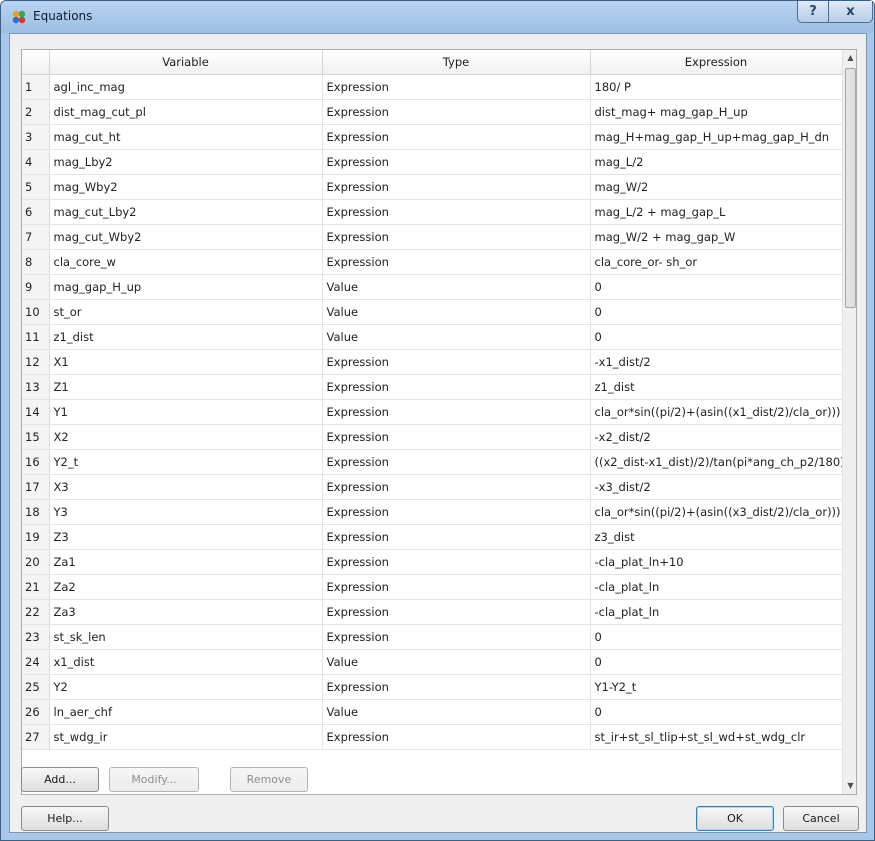  Describe the element at coordinates (849, 786) in the screenshot. I see `scroll-down-icon: ▼` at that location.